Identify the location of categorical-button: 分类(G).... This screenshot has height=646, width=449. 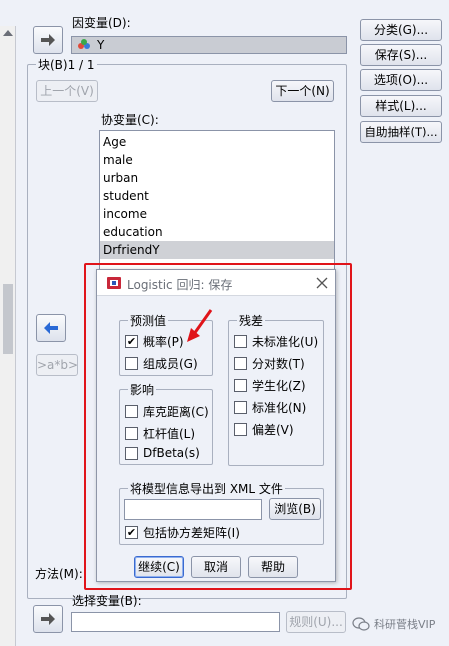
(401, 30).